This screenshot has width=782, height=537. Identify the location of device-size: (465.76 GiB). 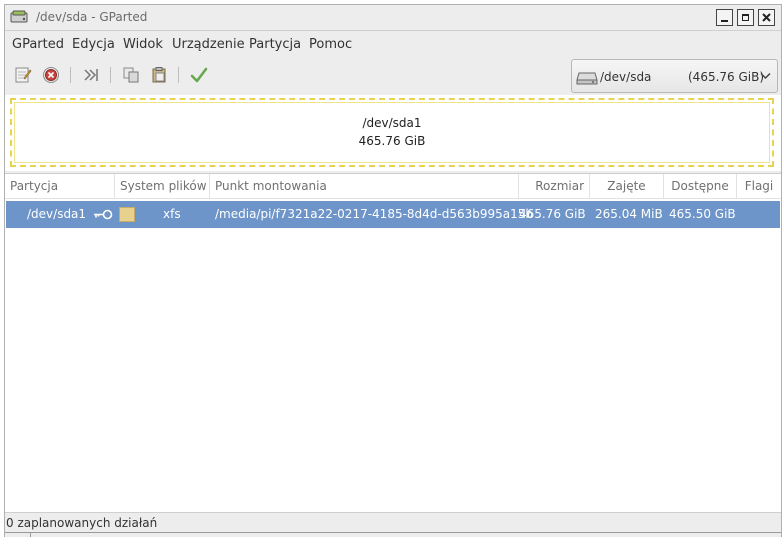
(726, 77).